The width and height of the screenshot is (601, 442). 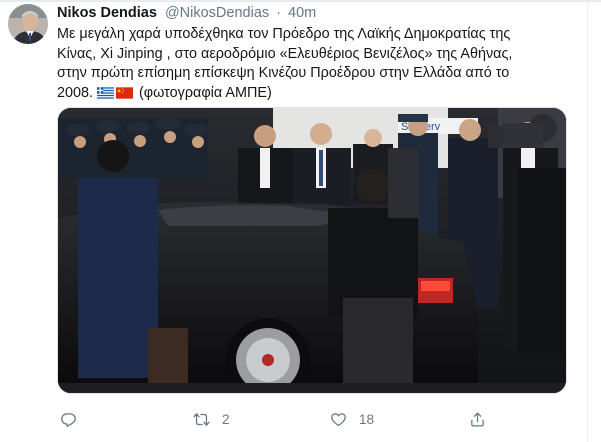 I want to click on tweet-text-line: 2008., so click(x=75, y=92).